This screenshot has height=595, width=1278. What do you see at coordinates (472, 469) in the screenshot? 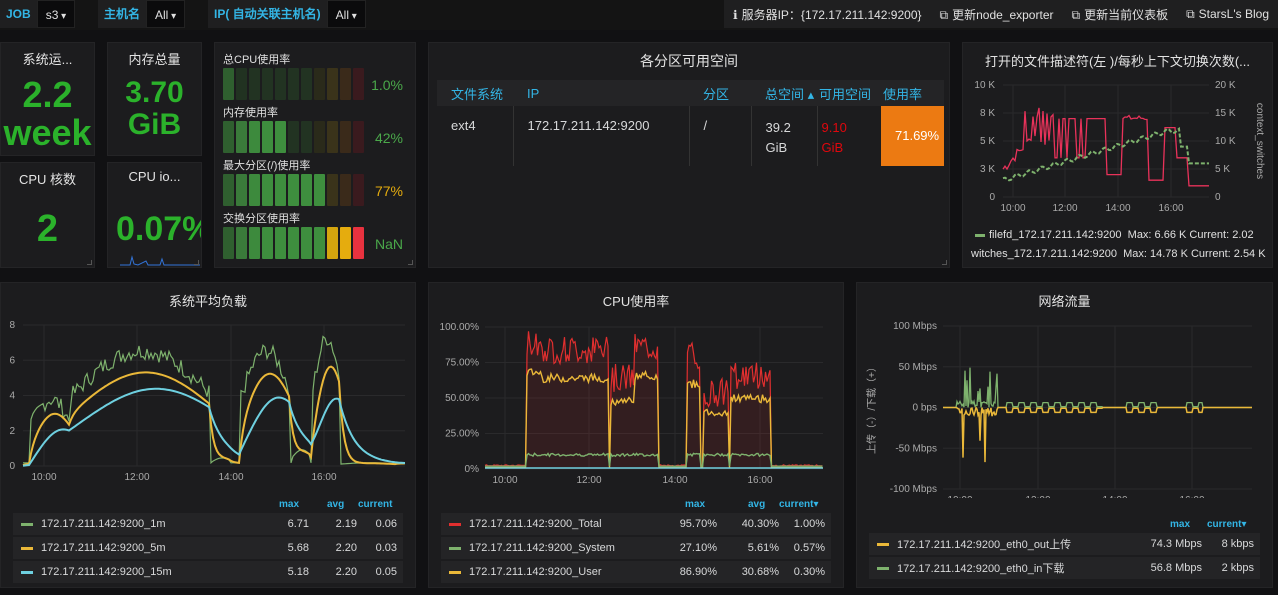
I see `y-tick-label: 0%` at bounding box center [472, 469].